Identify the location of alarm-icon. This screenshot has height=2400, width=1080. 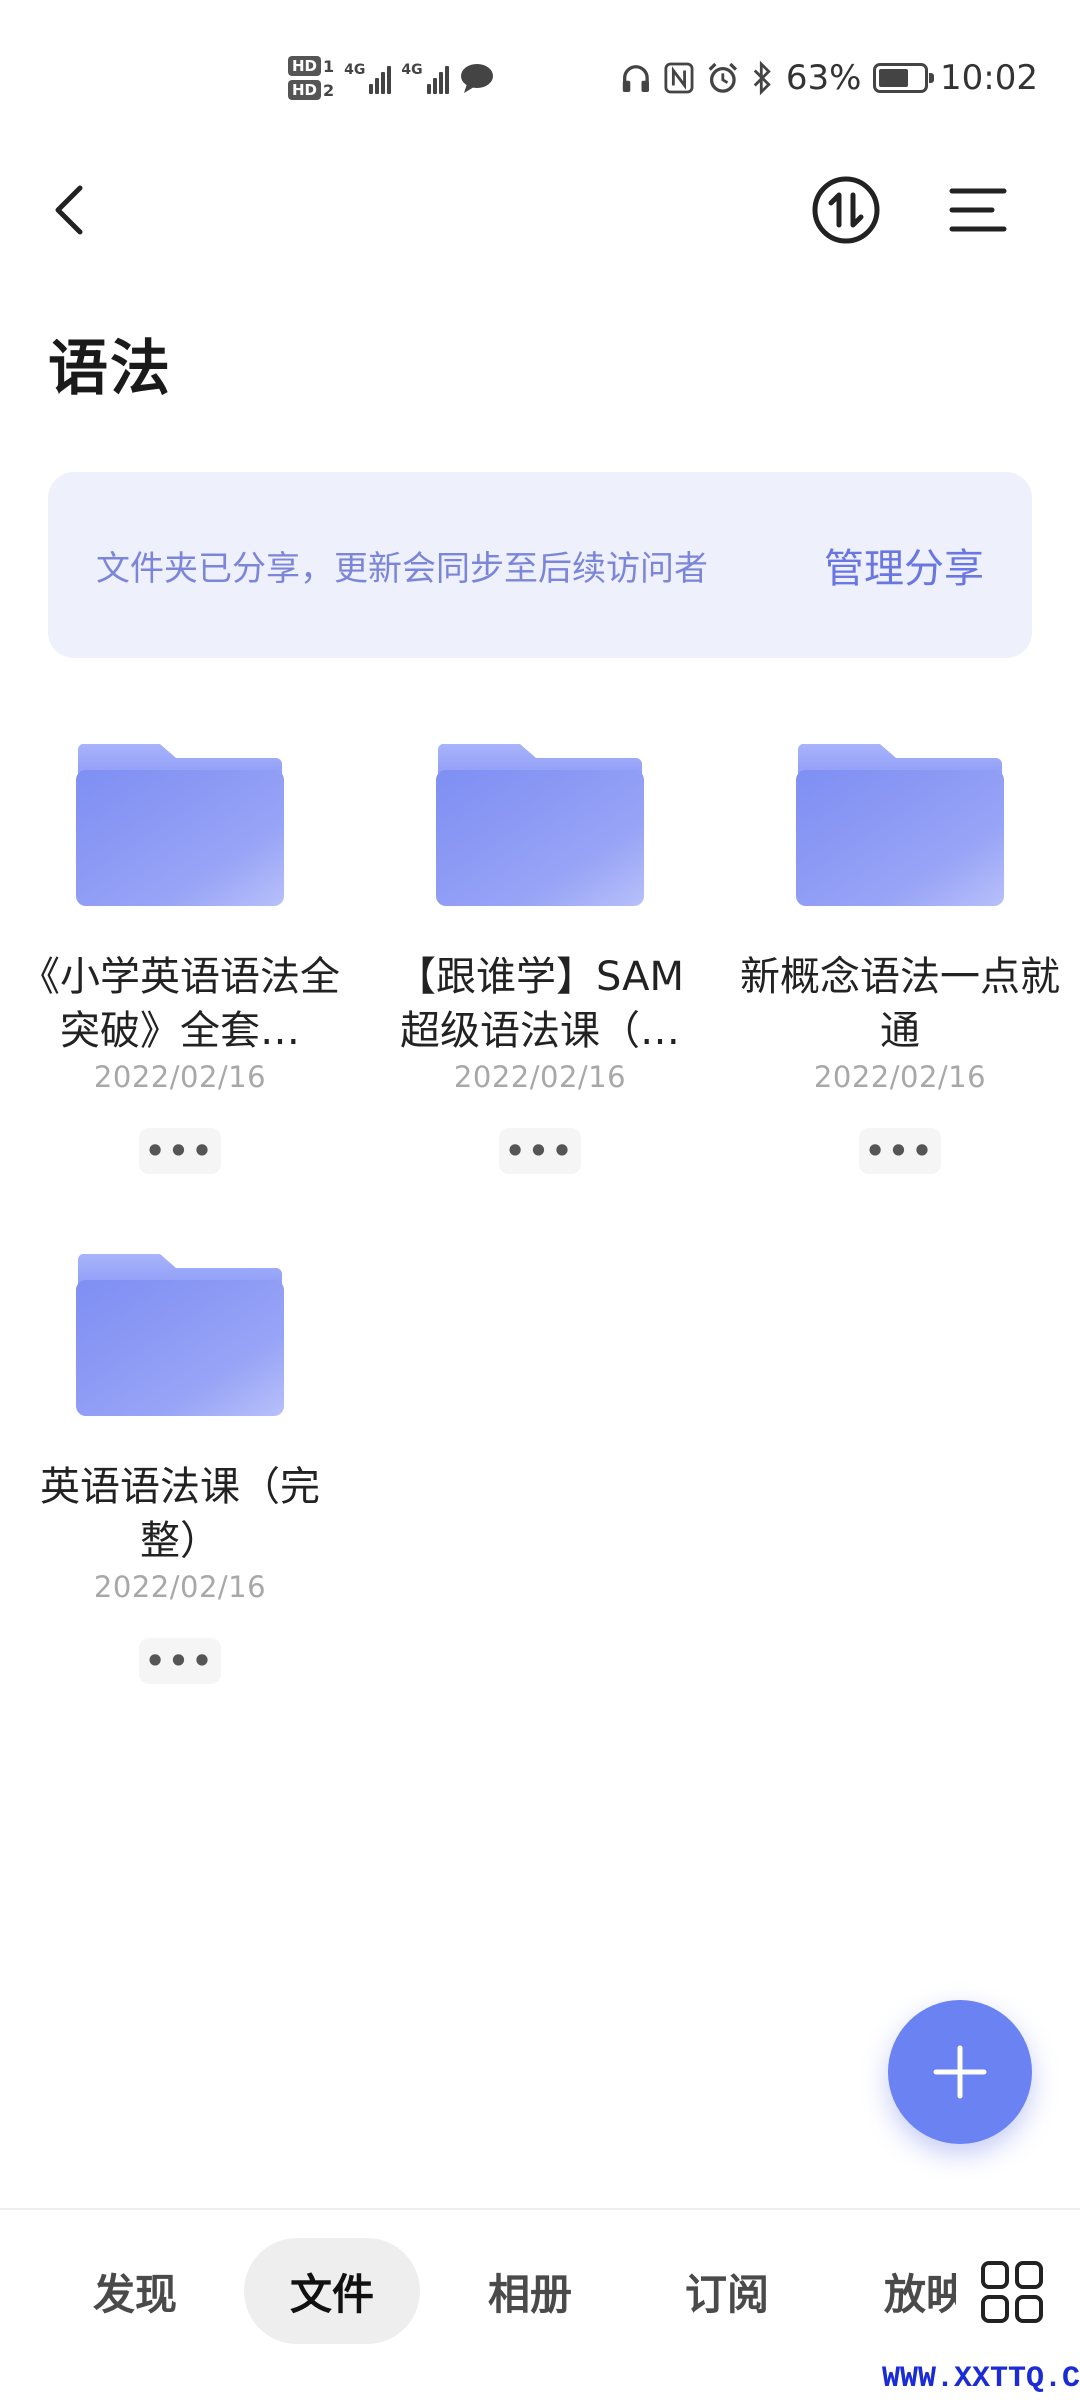
(722, 77).